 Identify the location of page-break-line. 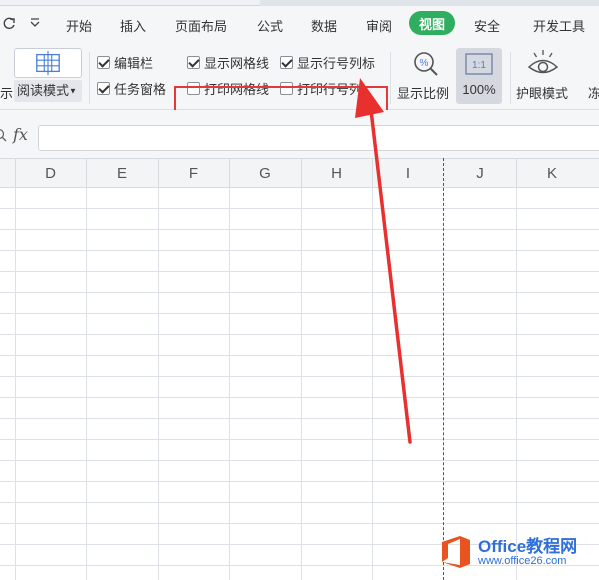
(443, 369).